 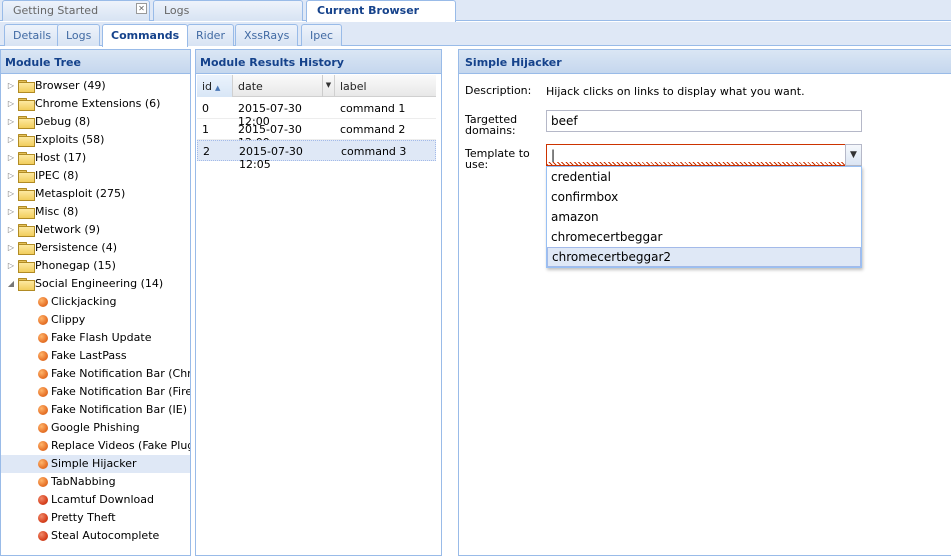 I want to click on tree-folder-label: Misc (8), so click(x=57, y=211).